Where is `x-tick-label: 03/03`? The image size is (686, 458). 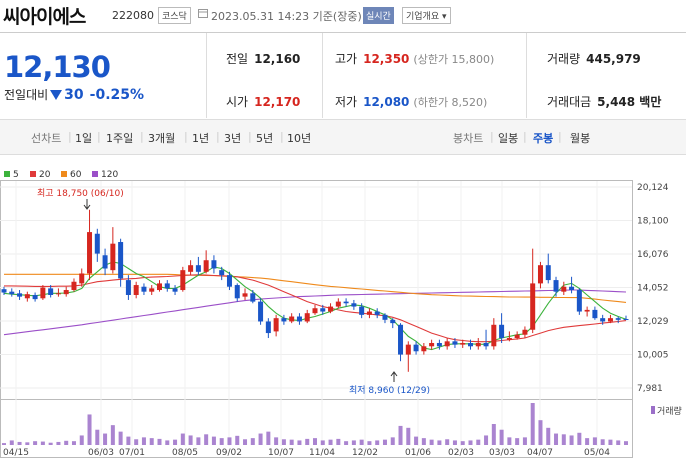 x-tick-label: 03/03 is located at coordinates (502, 453).